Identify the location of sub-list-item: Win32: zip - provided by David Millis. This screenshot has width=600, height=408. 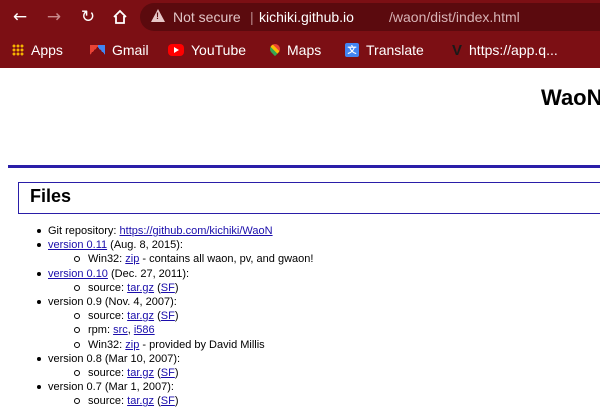
(169, 345).